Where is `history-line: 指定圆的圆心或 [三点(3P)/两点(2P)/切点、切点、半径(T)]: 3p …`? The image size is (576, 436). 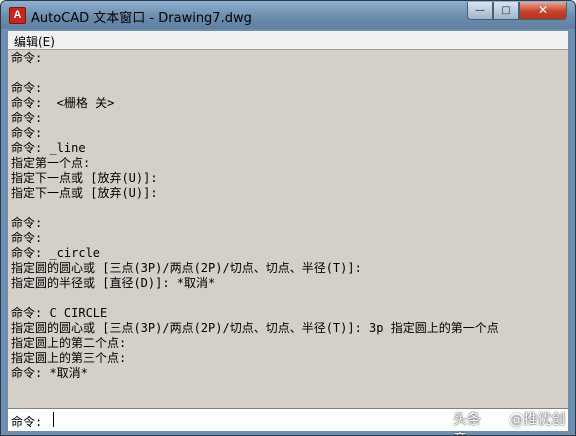
history-line: 指定圆的圆心或 [三点(3P)/两点(2P)/切点、切点、半径(T)]: 3p … is located at coordinates (255, 328).